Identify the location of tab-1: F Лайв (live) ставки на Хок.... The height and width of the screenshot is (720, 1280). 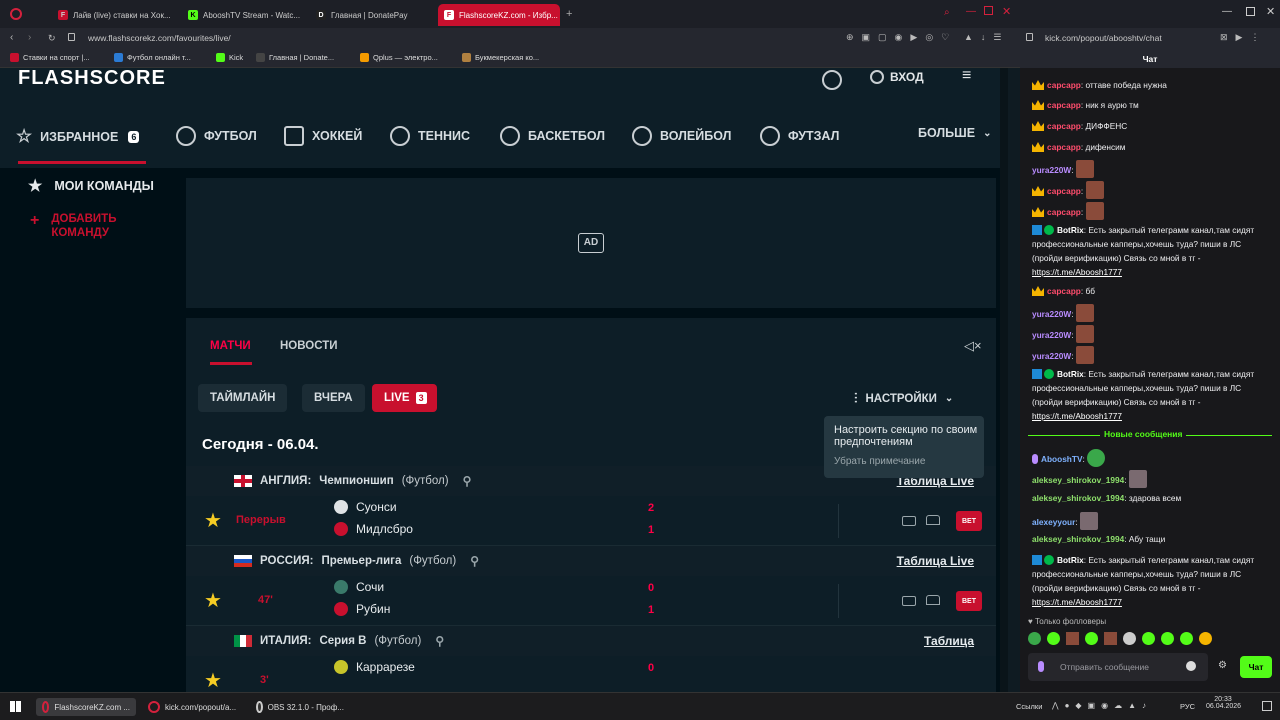
(112, 15).